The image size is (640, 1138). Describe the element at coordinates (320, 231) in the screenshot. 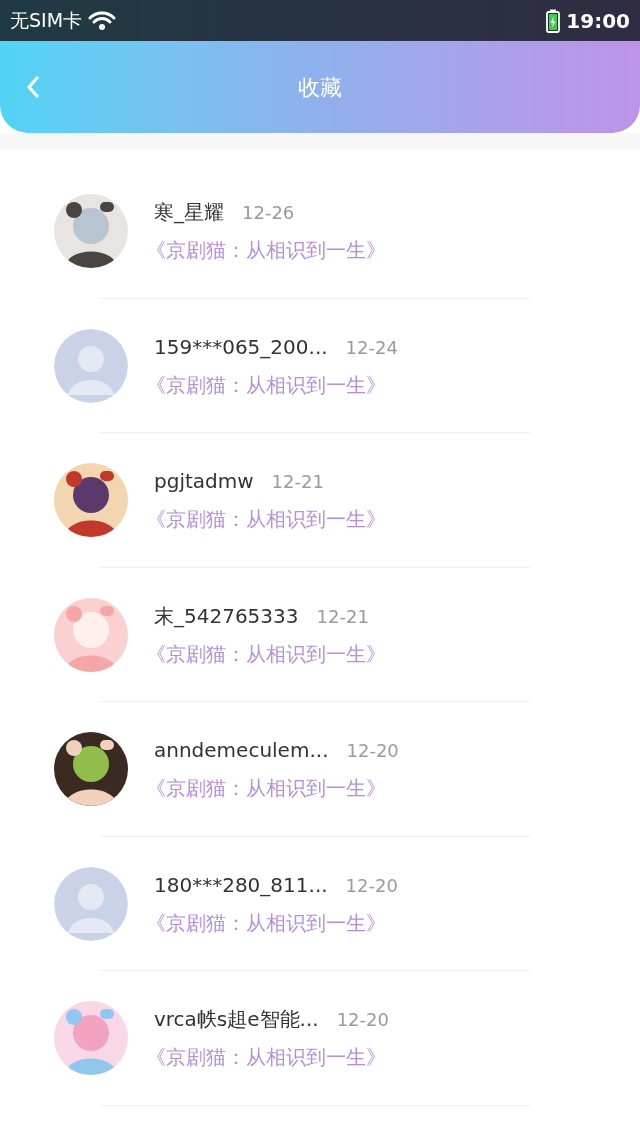

I see `favorite-list-item: 寒_星耀 12-26 《京剧猫：从相识到一生》` at that location.